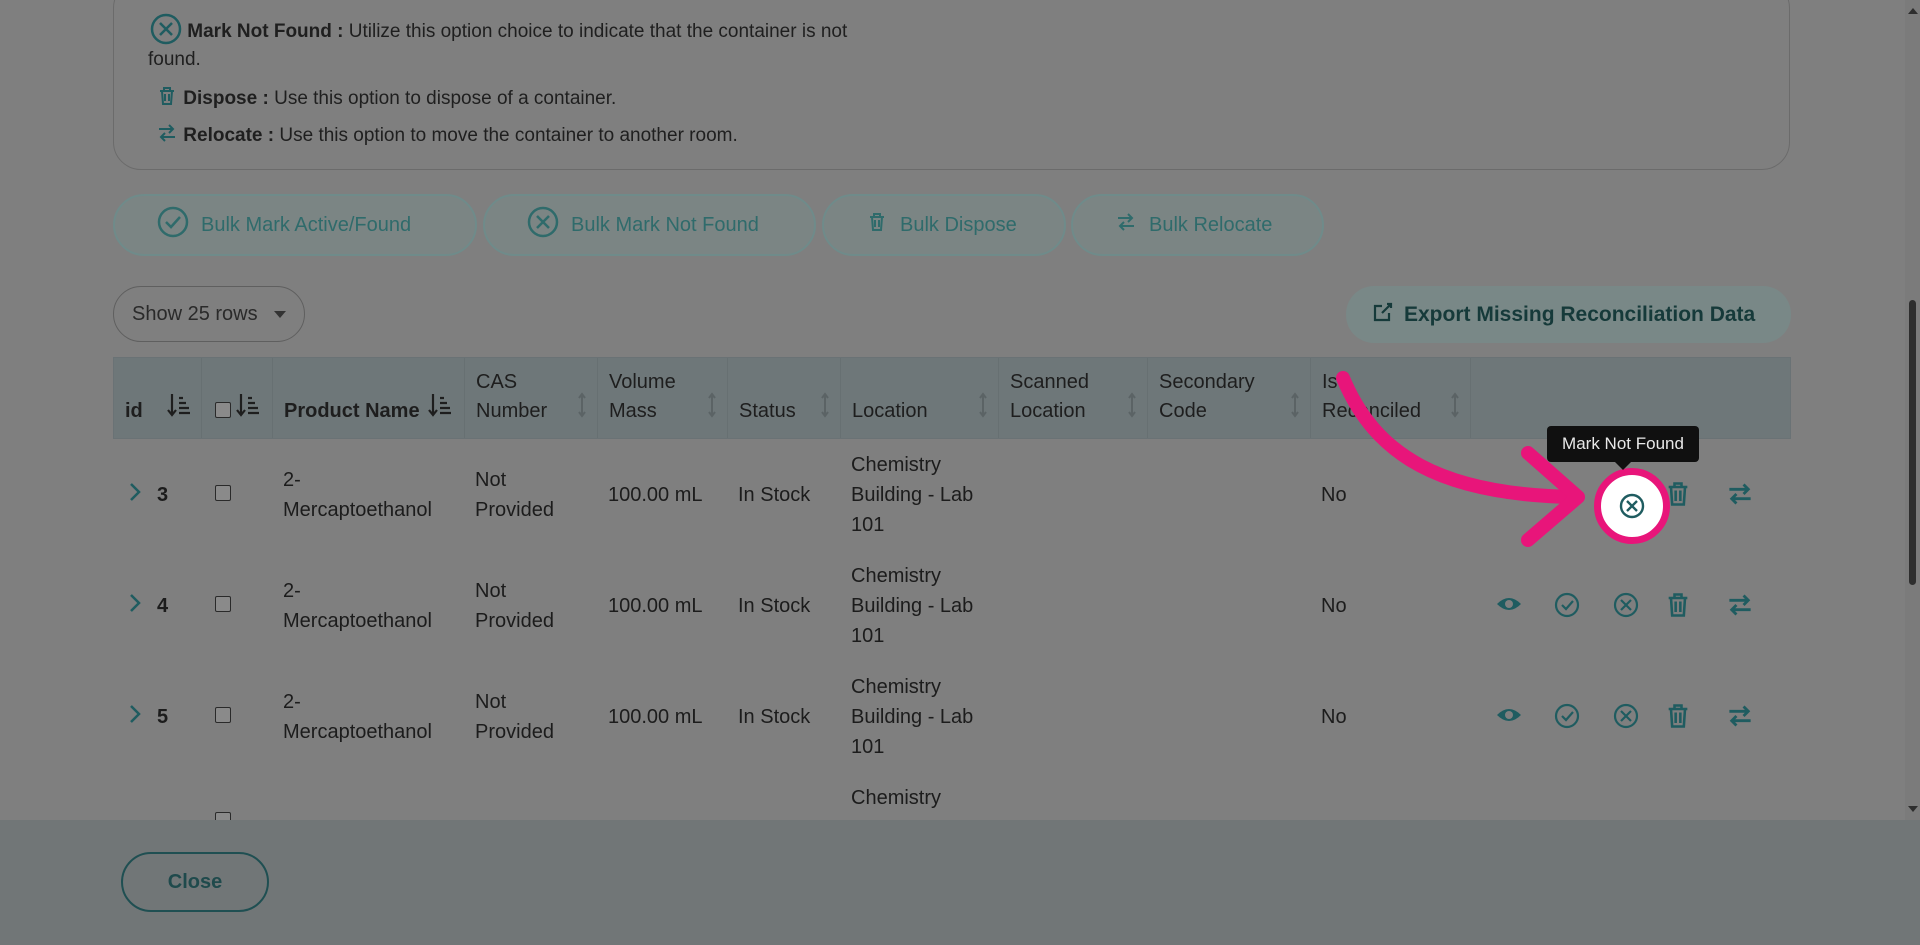 The width and height of the screenshot is (1920, 945). Describe the element at coordinates (1623, 443) in the screenshot. I see `tooltip-text: Mark Not Found` at that location.